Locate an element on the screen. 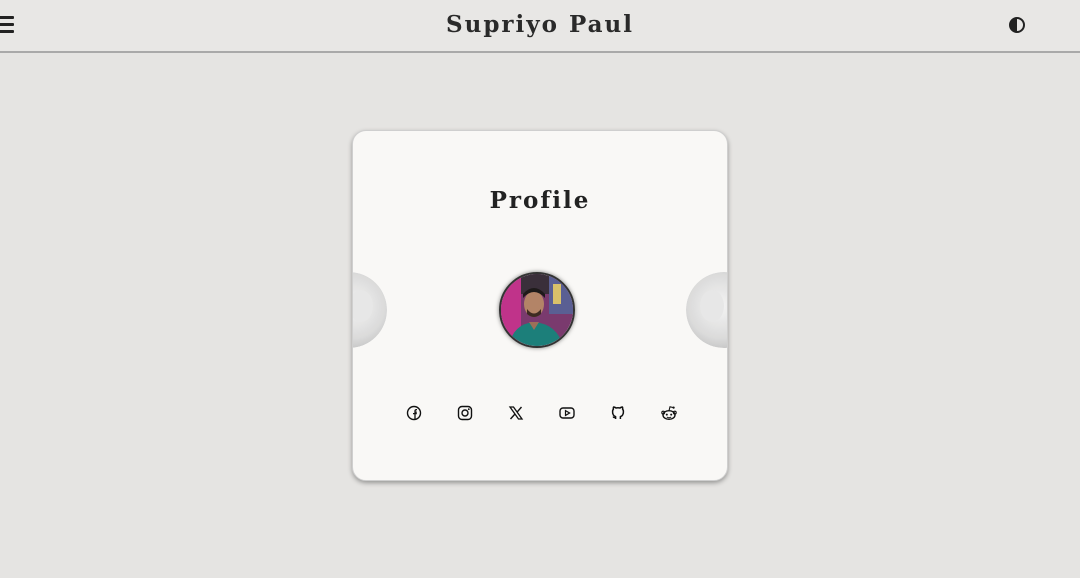  x-icon is located at coordinates (516, 413).